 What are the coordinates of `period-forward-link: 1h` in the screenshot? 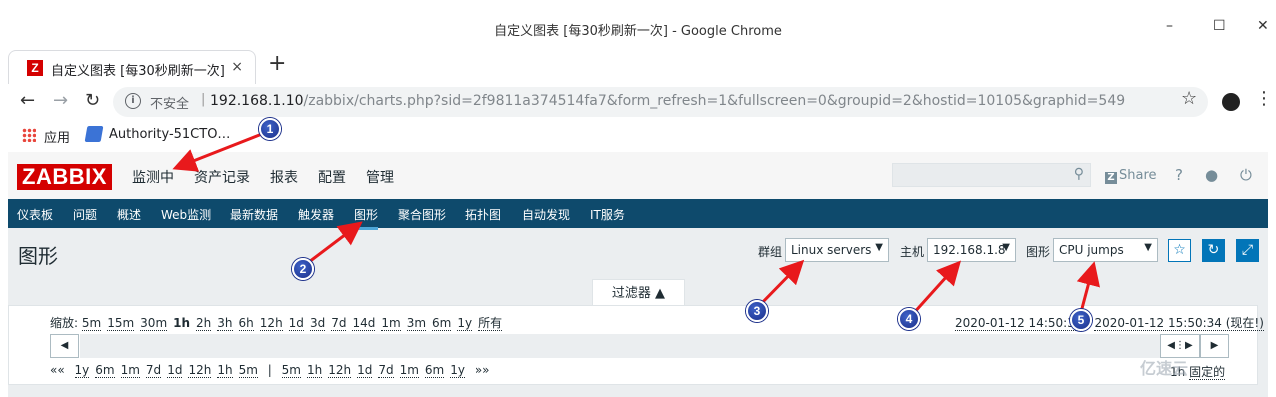 It's located at (314, 370).